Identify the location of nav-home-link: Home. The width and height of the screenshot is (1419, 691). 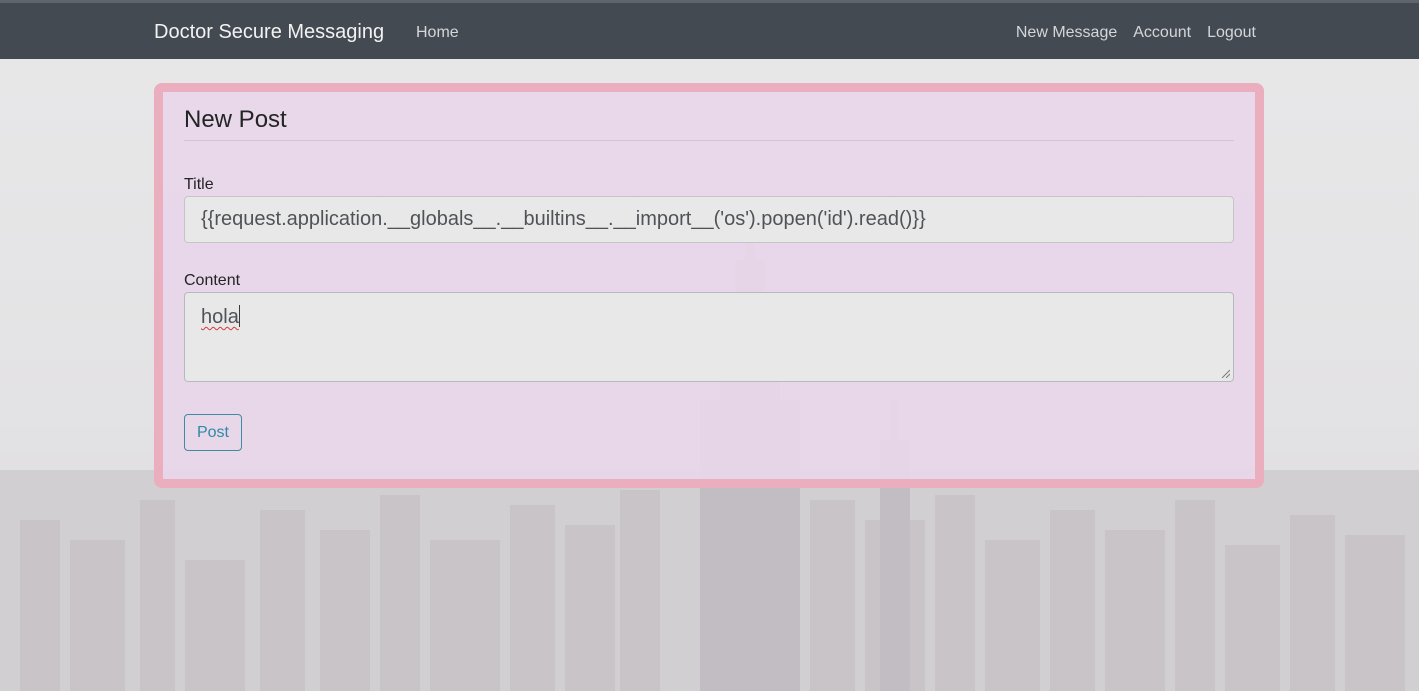
(437, 33).